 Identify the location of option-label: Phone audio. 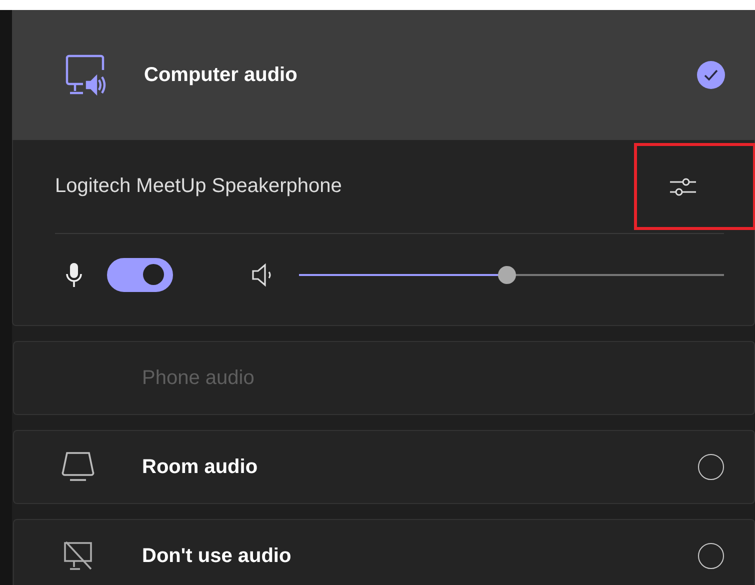
(199, 378).